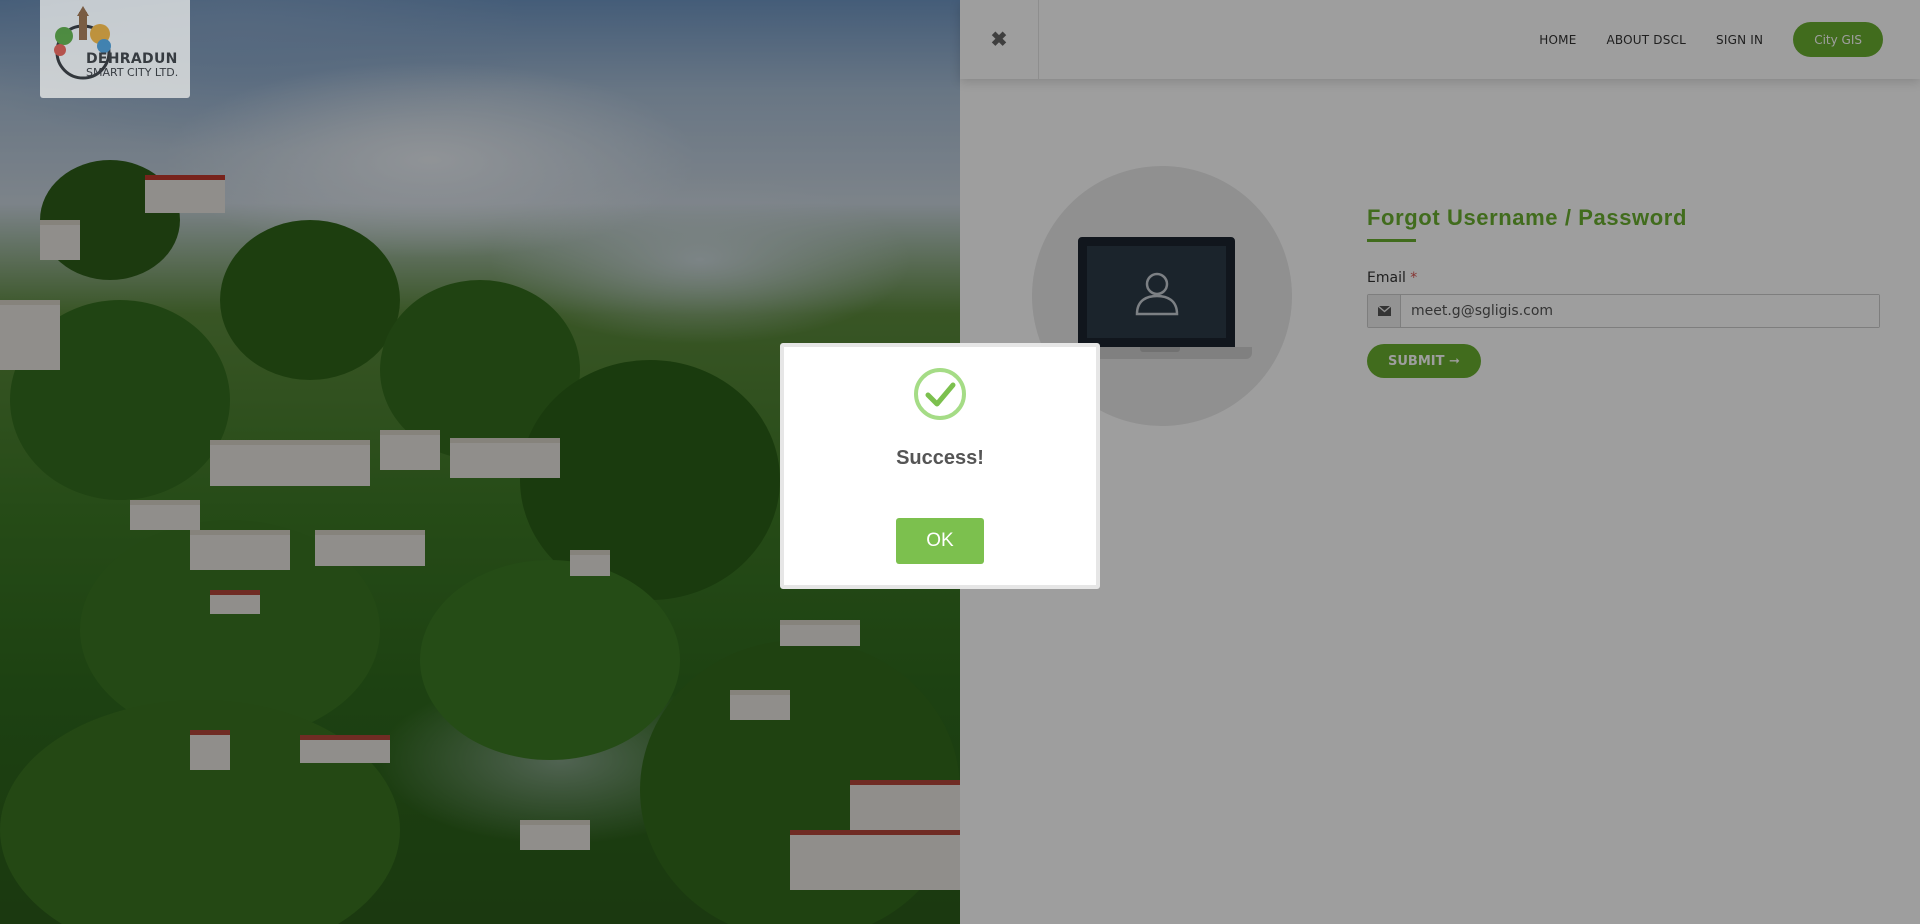 Image resolution: width=1920 pixels, height=924 pixels. What do you see at coordinates (940, 394) in the screenshot?
I see `check-circle-icon` at bounding box center [940, 394].